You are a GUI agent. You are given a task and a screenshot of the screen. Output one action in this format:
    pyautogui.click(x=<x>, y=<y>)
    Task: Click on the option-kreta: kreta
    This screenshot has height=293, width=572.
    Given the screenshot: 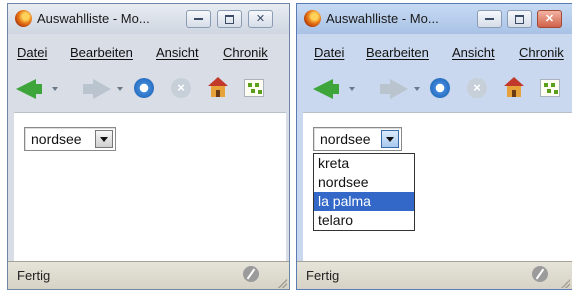 What is the action you would take?
    pyautogui.click(x=364, y=163)
    